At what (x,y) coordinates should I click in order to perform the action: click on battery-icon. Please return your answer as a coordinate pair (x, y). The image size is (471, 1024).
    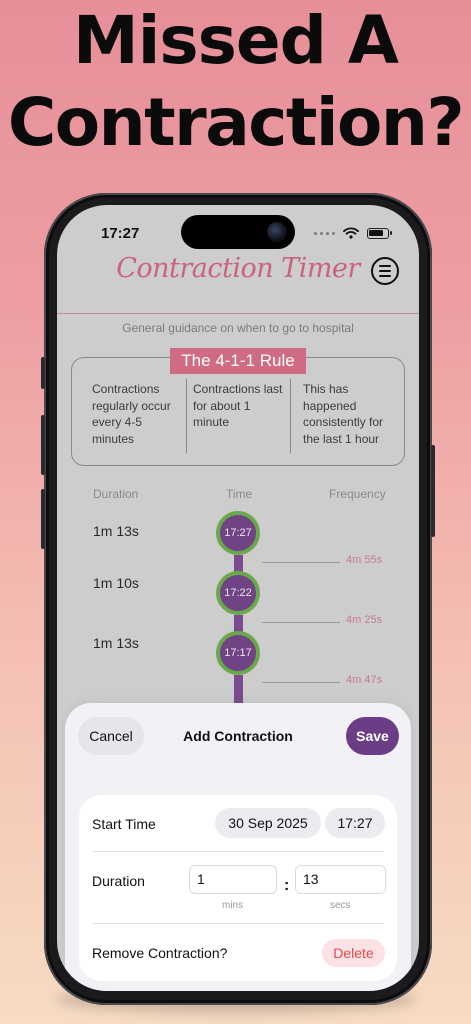
    Looking at the image, I should click on (379, 233).